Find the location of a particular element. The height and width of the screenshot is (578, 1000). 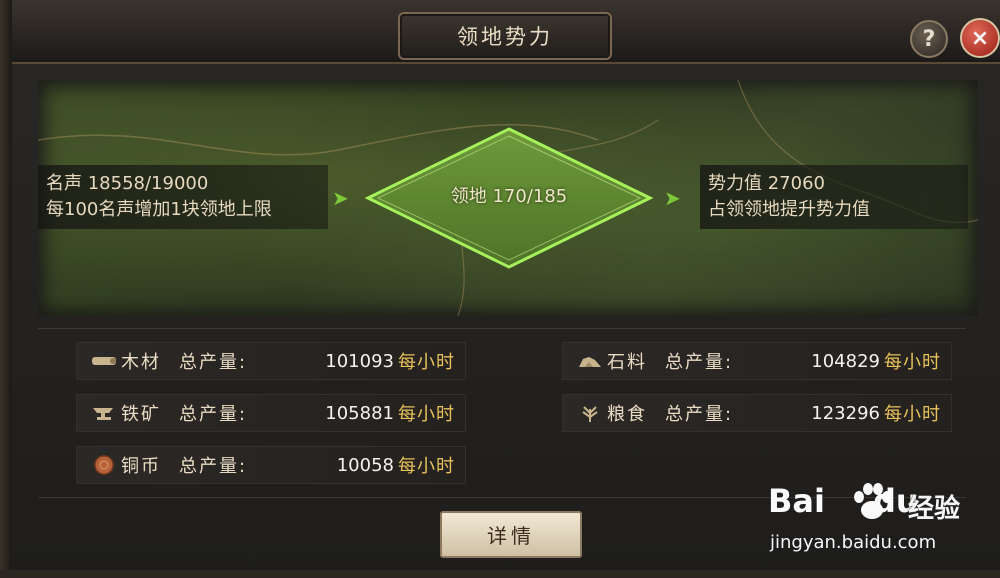

details-button: 详情 is located at coordinates (511, 534).